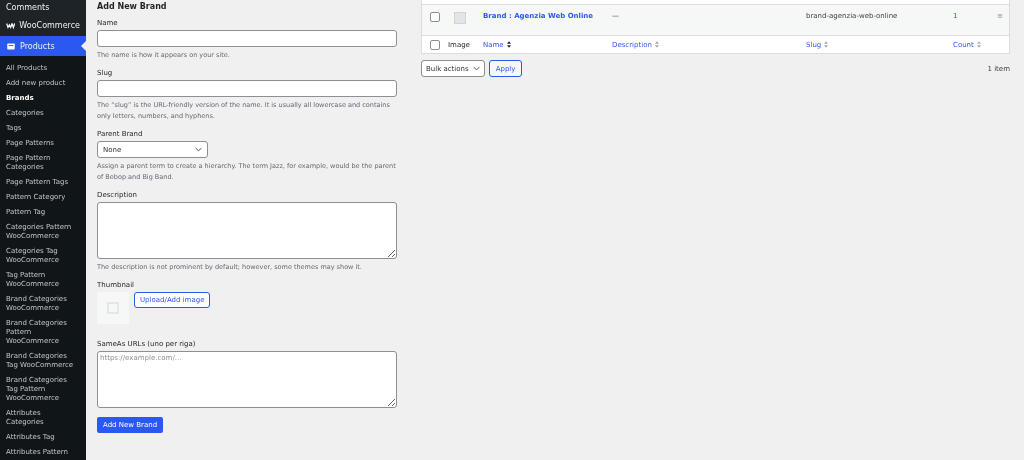 The image size is (1024, 460). Describe the element at coordinates (43, 25) in the screenshot. I see `menu-item: WooCommerce` at that location.